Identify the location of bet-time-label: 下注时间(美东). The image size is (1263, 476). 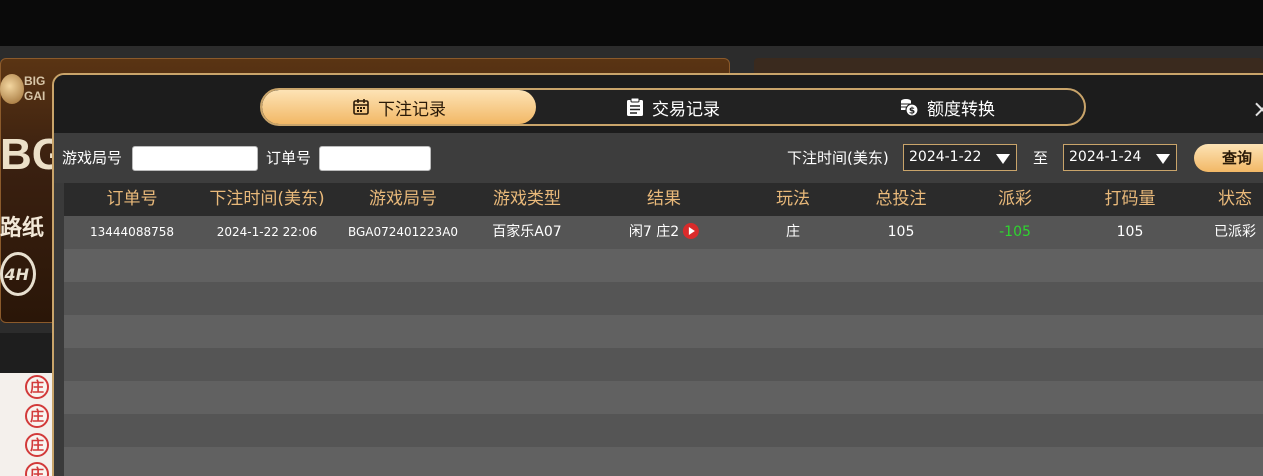
(838, 158).